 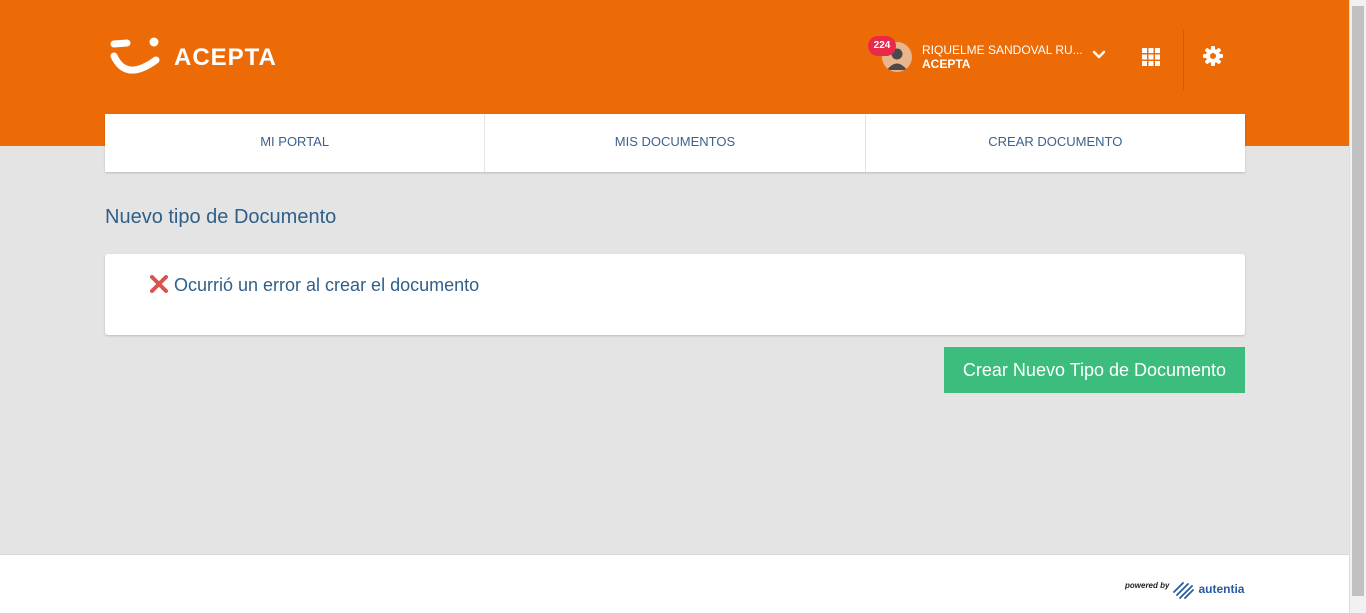 What do you see at coordinates (1055, 143) in the screenshot?
I see `nav-item-crear-documento: CREAR DOCUMENTO` at bounding box center [1055, 143].